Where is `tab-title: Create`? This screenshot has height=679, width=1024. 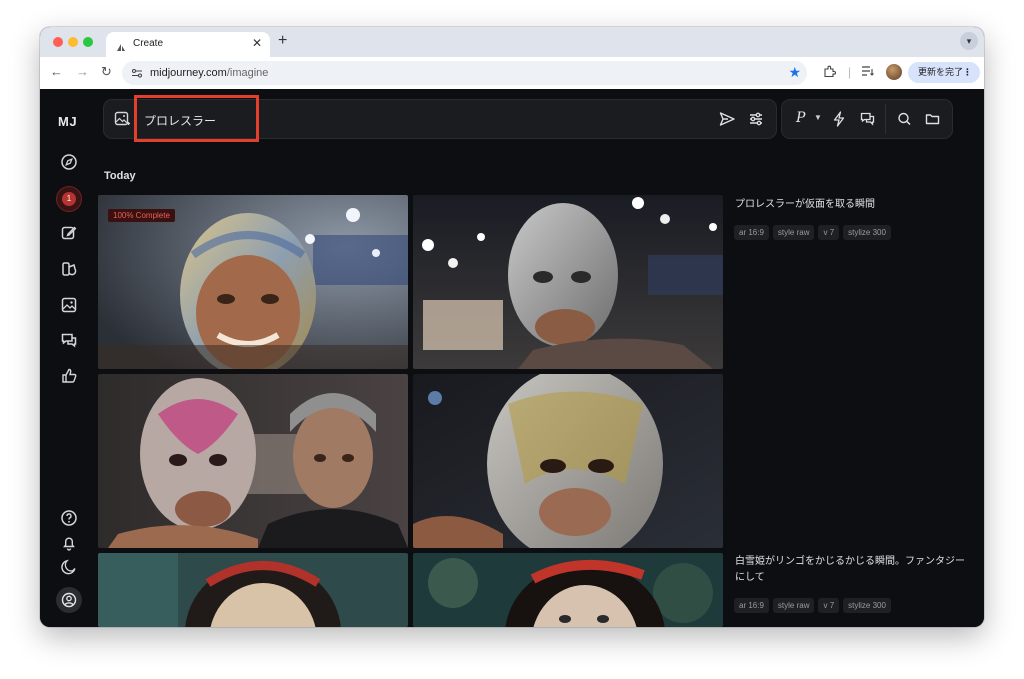
tab-title: Create is located at coordinates (148, 43).